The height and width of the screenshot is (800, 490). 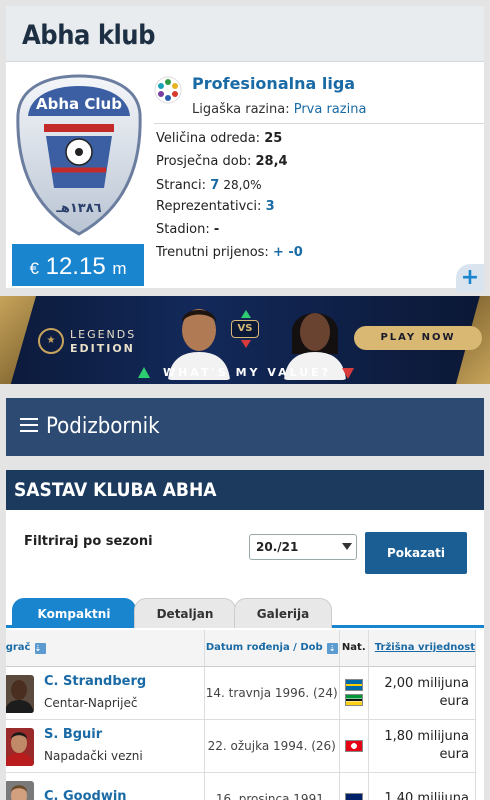 I want to click on player-name-link: C. Goodwin, so click(x=124, y=794).